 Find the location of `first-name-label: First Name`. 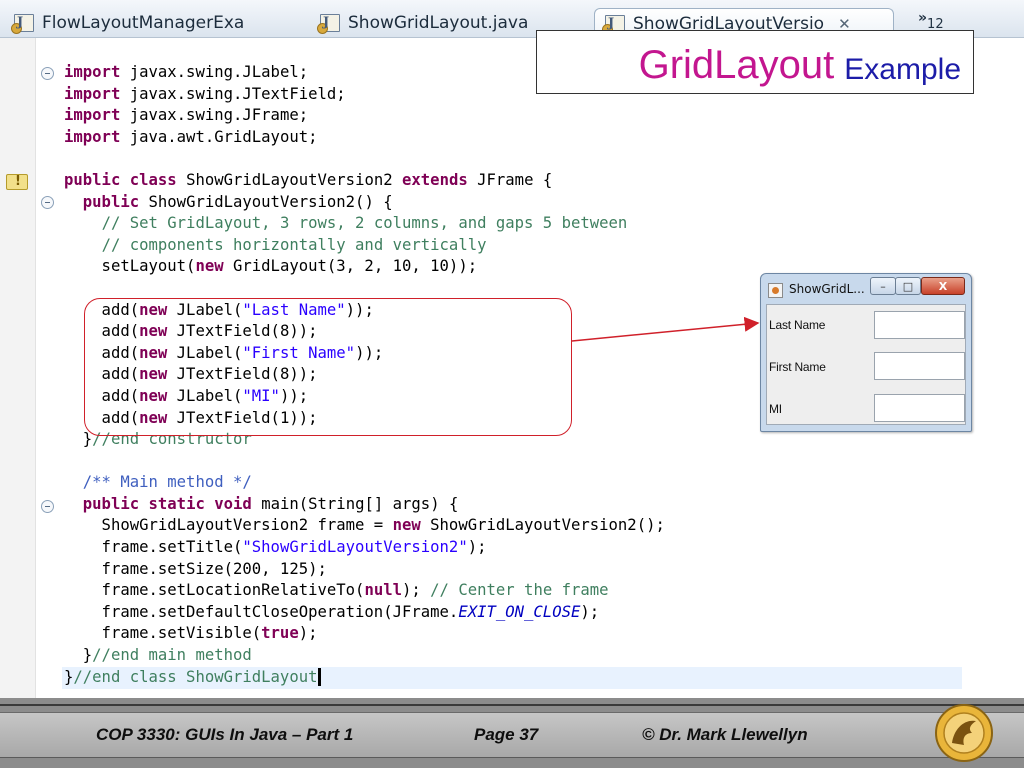

first-name-label: First Name is located at coordinates (797, 367).